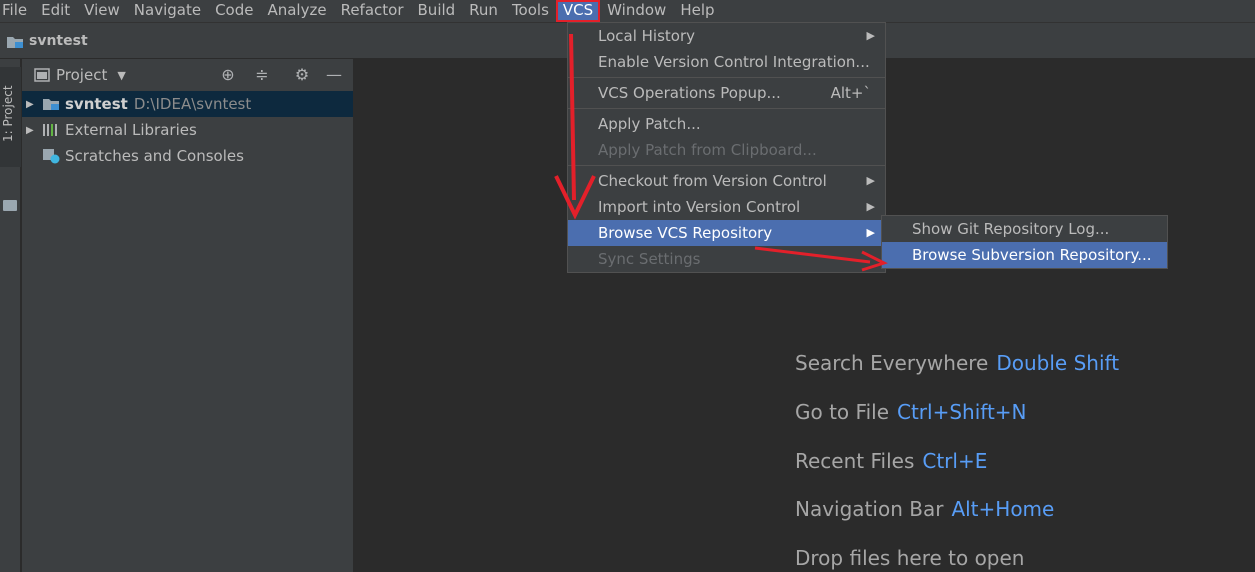 The height and width of the screenshot is (572, 1255). Describe the element at coordinates (842, 412) in the screenshot. I see `hint-label: Go to File` at that location.